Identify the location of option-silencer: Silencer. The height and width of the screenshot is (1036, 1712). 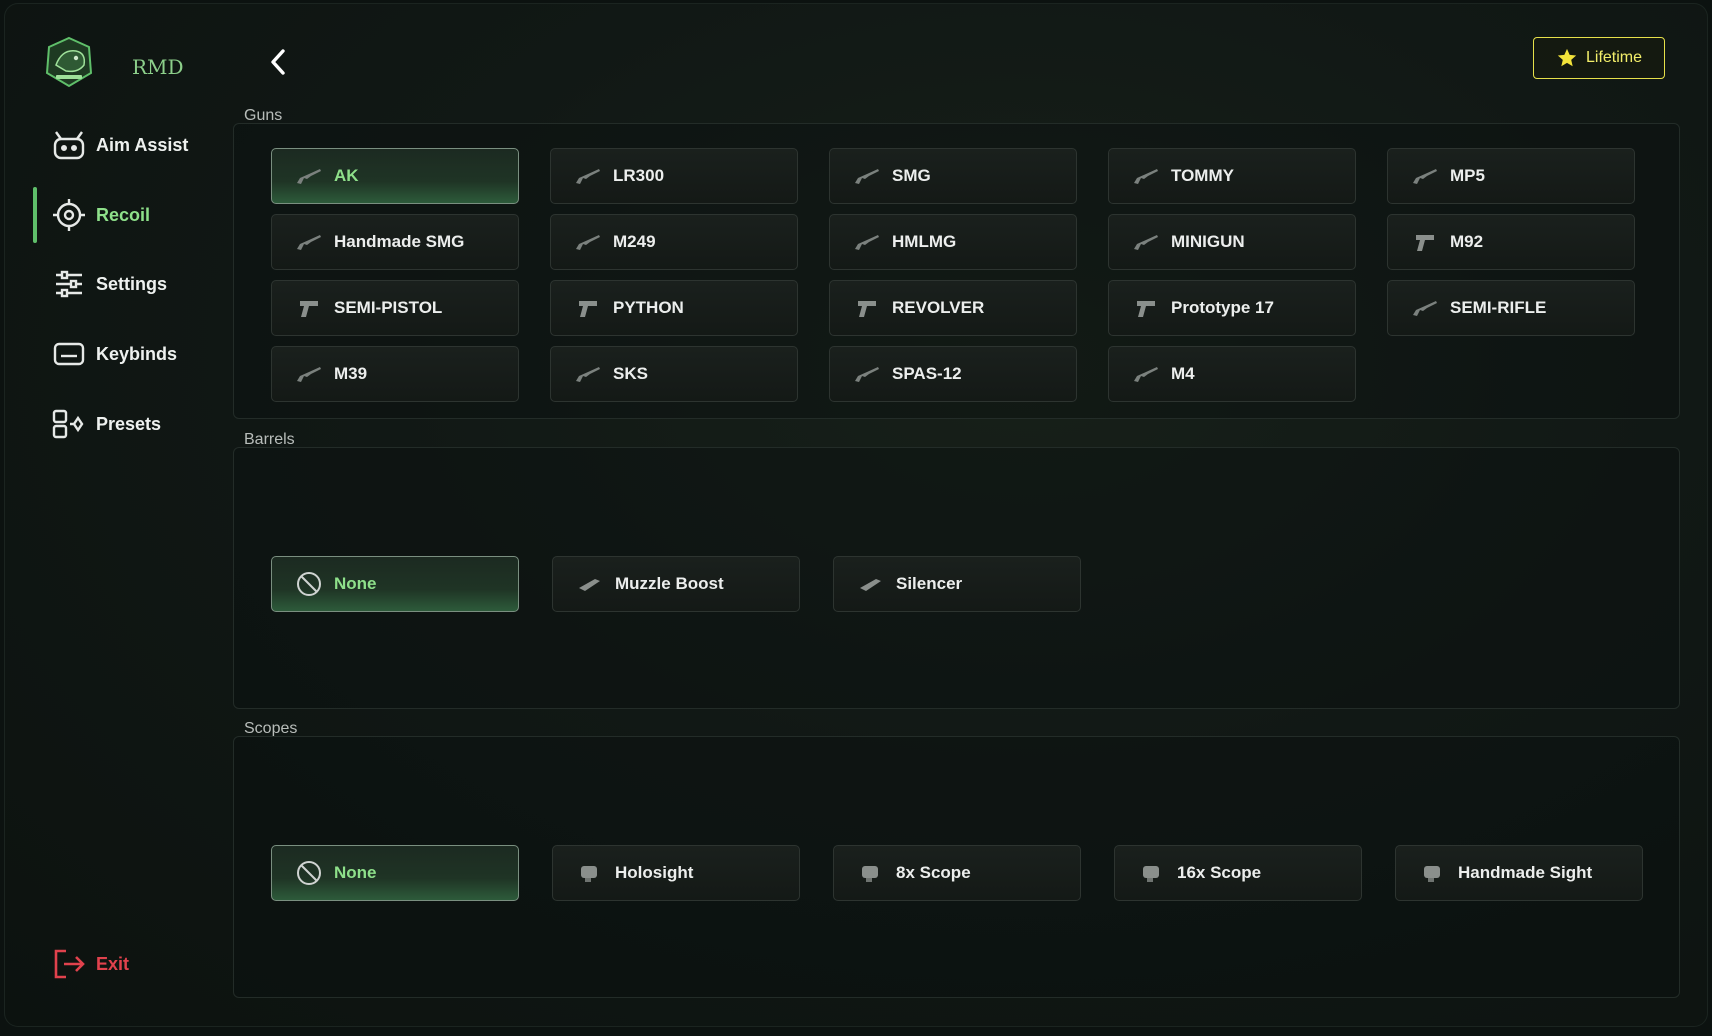
(957, 584).